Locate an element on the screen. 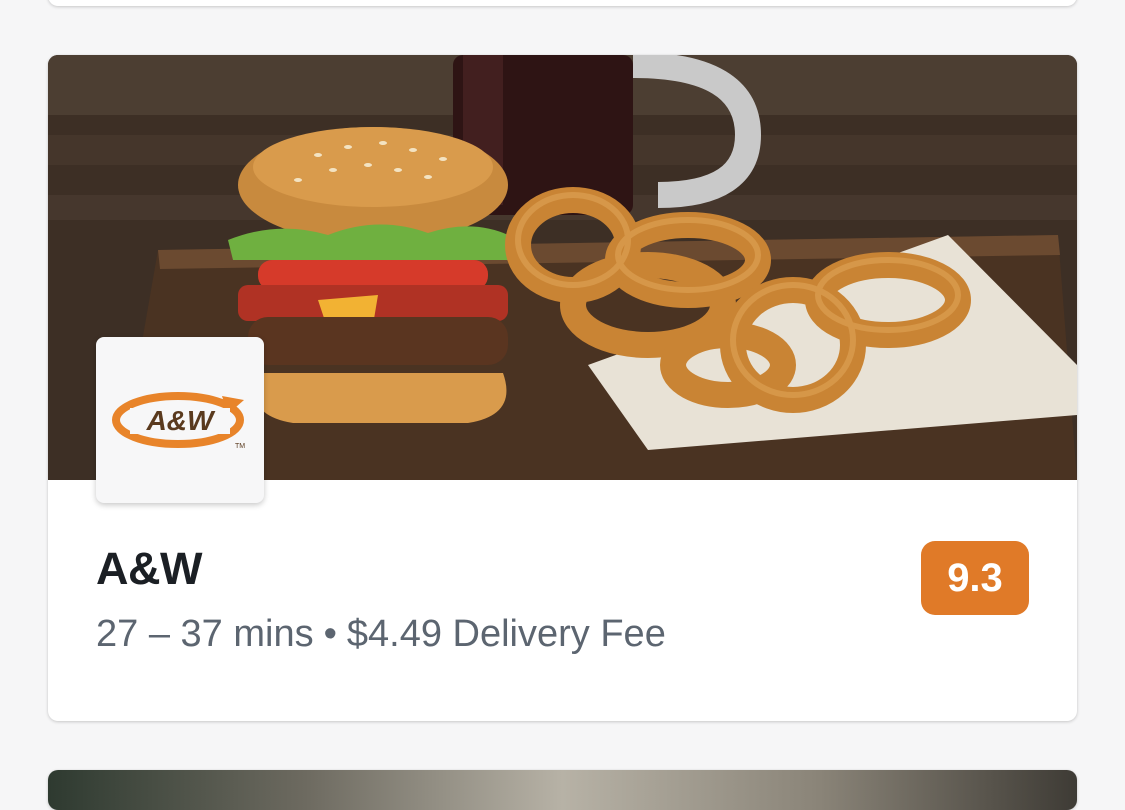 The height and width of the screenshot is (810, 1125). store-logo: A&W TM is located at coordinates (180, 420).